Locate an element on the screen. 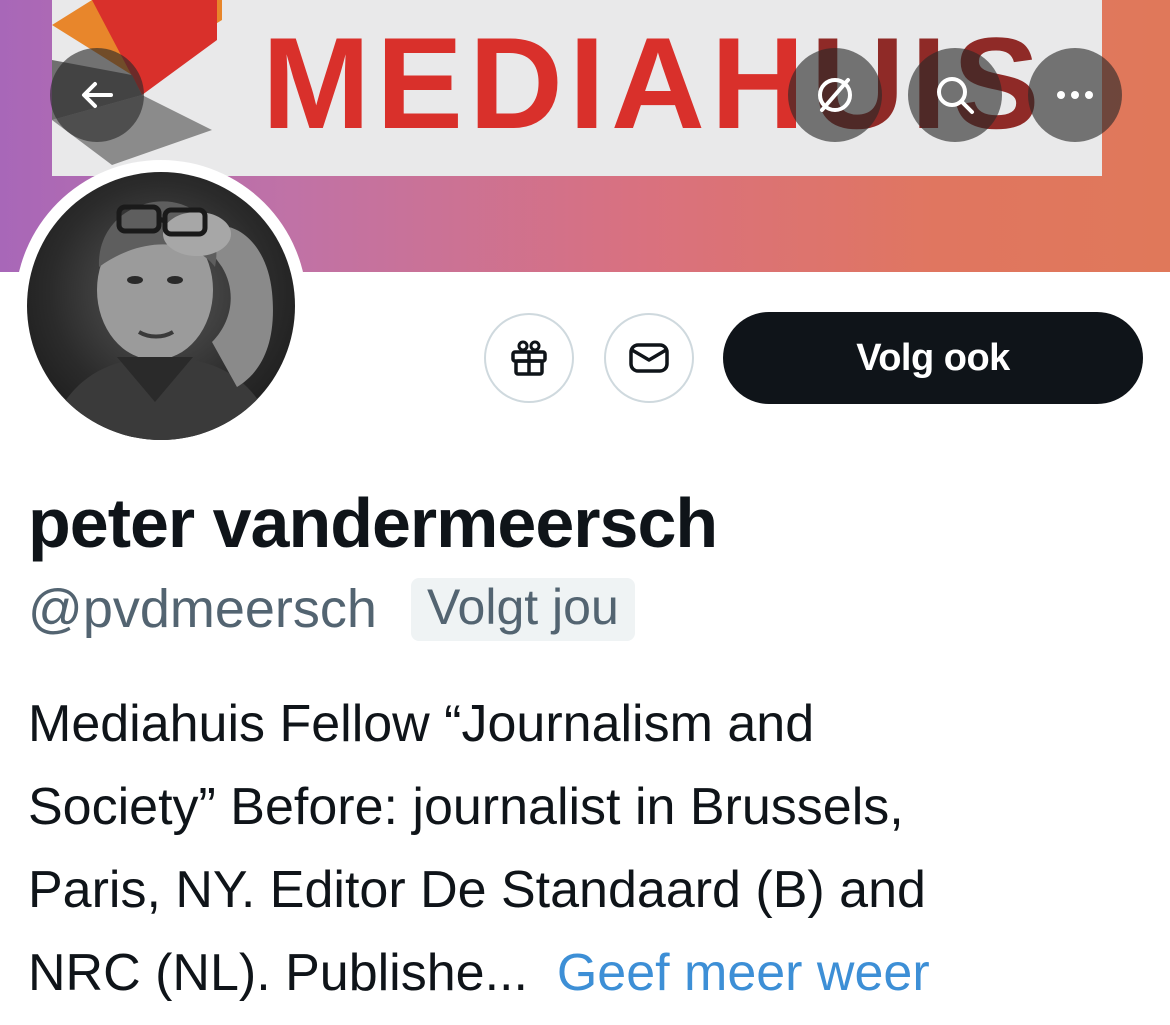 The height and width of the screenshot is (1025, 1170). message-button is located at coordinates (649, 358).